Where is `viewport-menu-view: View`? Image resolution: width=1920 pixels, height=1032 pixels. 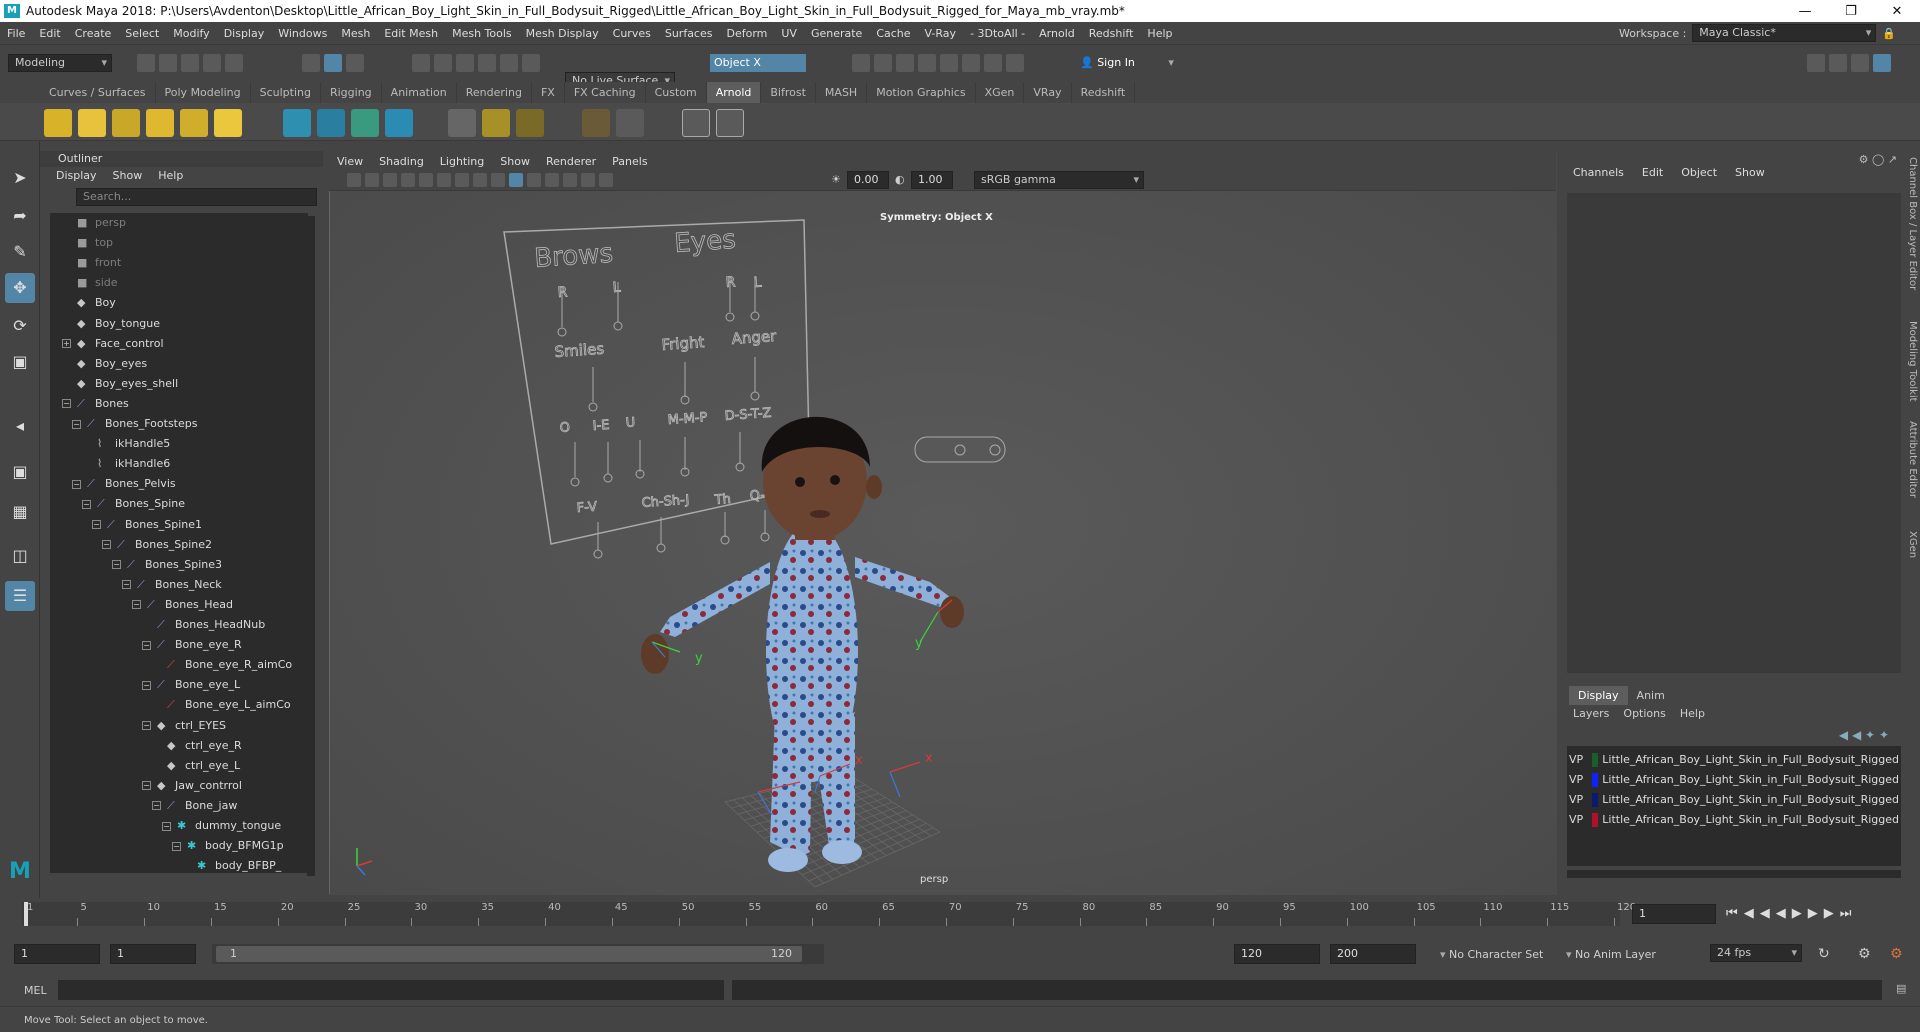 viewport-menu-view: View is located at coordinates (350, 161).